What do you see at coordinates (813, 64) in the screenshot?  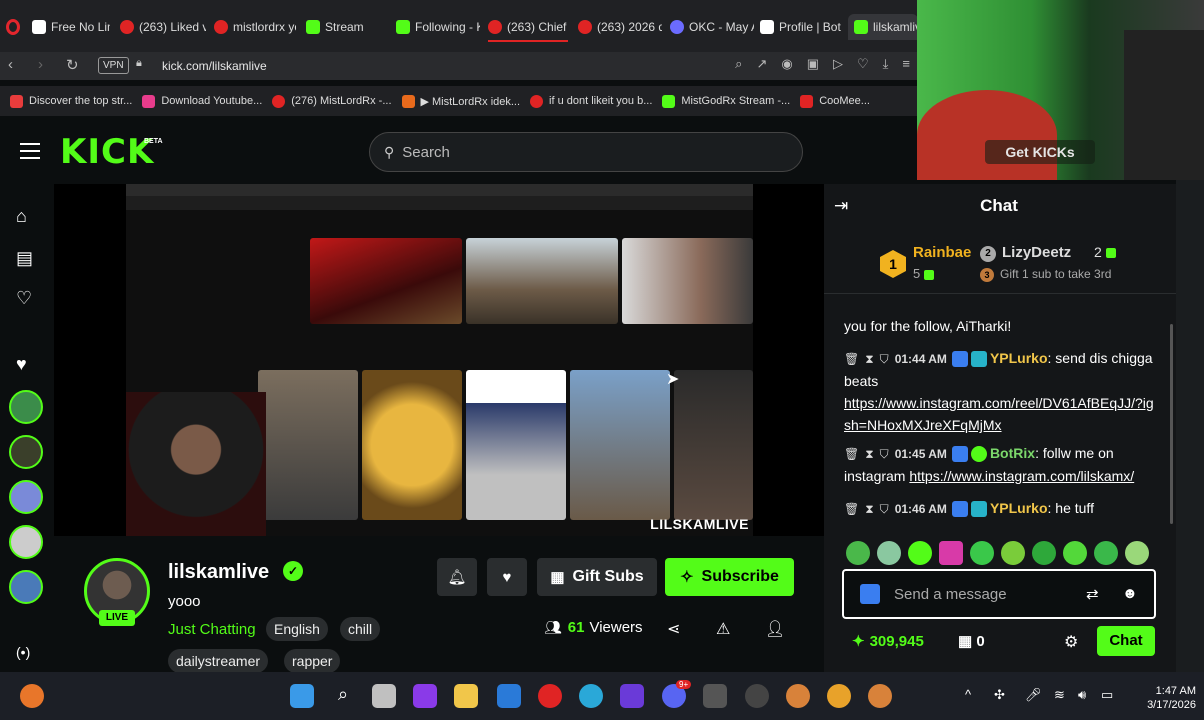 I see `cube-icon: ▣` at bounding box center [813, 64].